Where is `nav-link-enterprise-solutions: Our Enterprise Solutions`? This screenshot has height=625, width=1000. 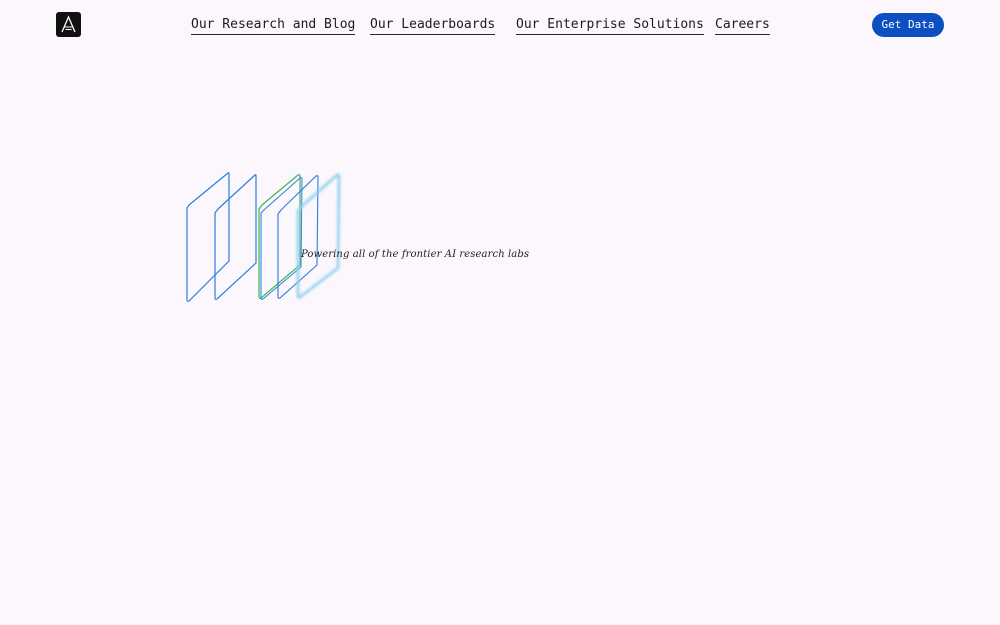
nav-link-enterprise-solutions: Our Enterprise Solutions is located at coordinates (610, 25).